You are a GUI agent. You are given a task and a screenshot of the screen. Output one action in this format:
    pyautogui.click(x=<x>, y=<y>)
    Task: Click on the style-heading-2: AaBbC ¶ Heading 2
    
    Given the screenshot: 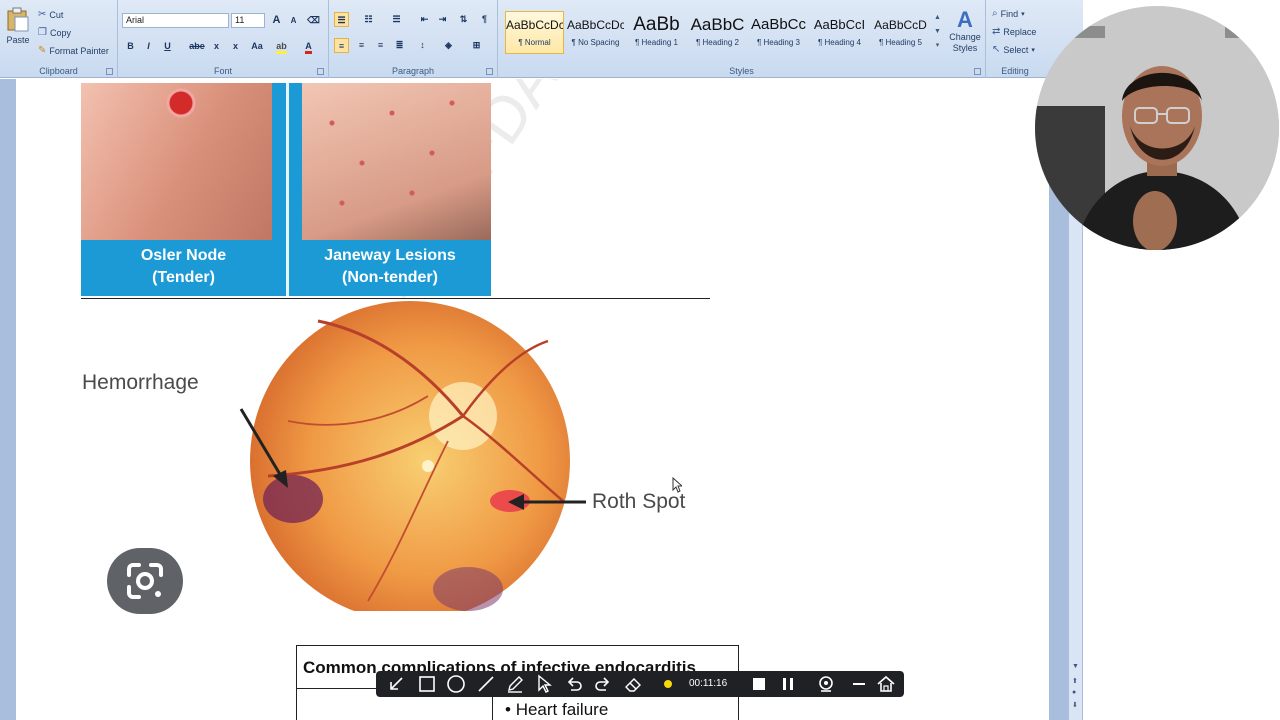 What is the action you would take?
    pyautogui.click(x=717, y=32)
    